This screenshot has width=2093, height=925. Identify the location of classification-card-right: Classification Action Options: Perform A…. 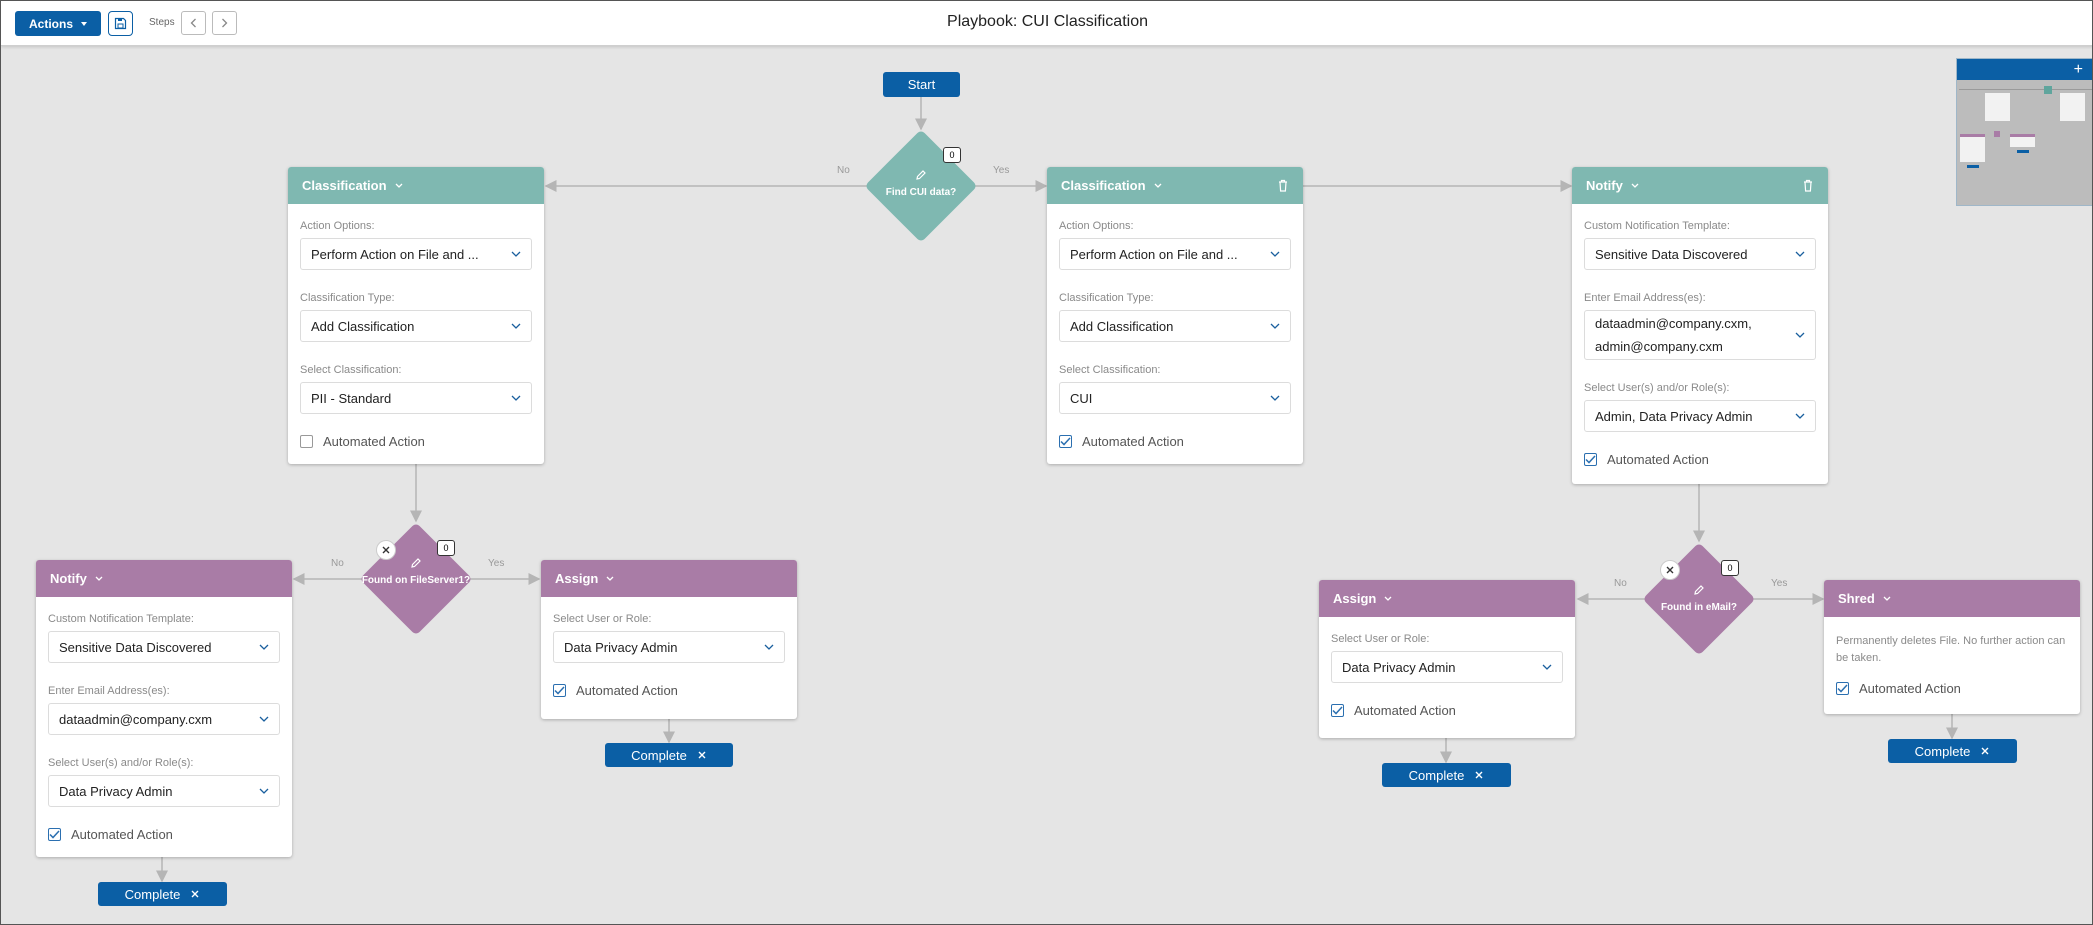
(1175, 315).